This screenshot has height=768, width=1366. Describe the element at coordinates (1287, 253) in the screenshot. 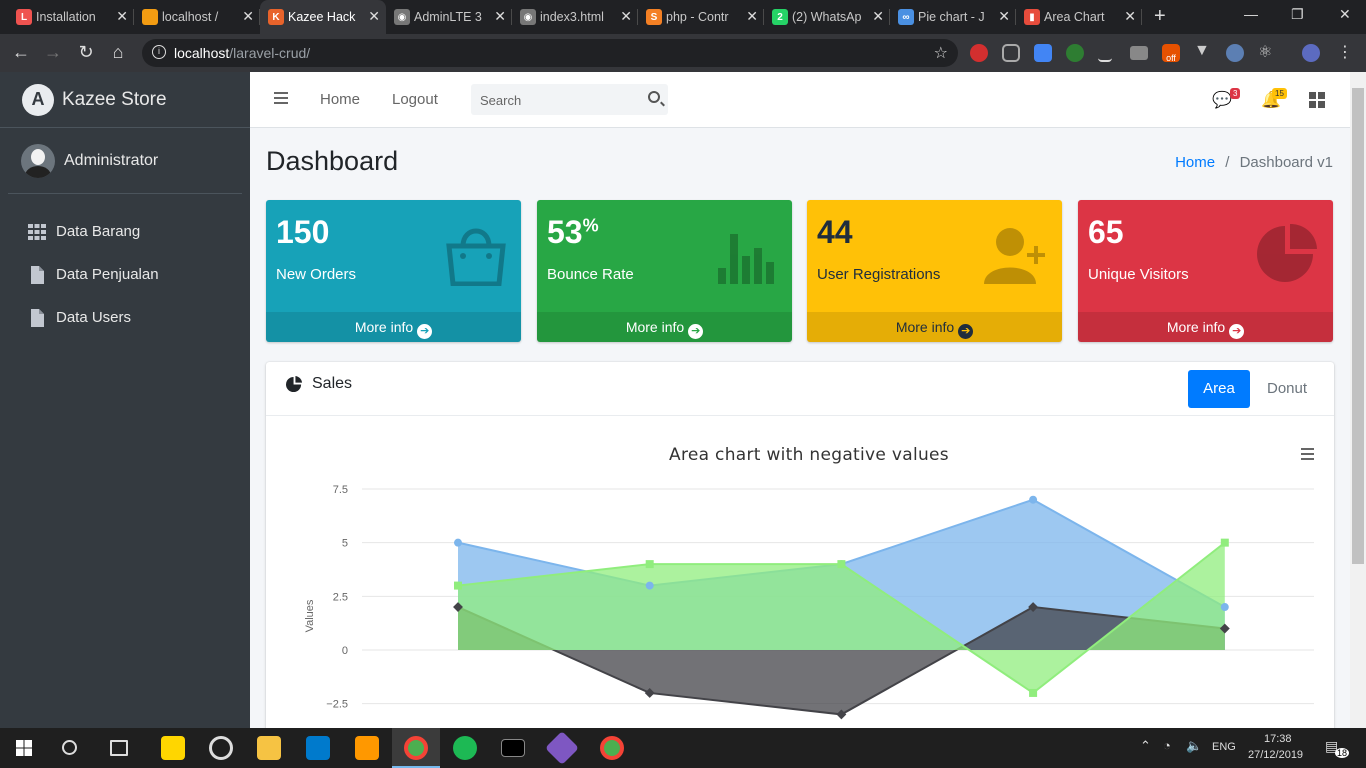

I see `pie-chart-icon` at that location.